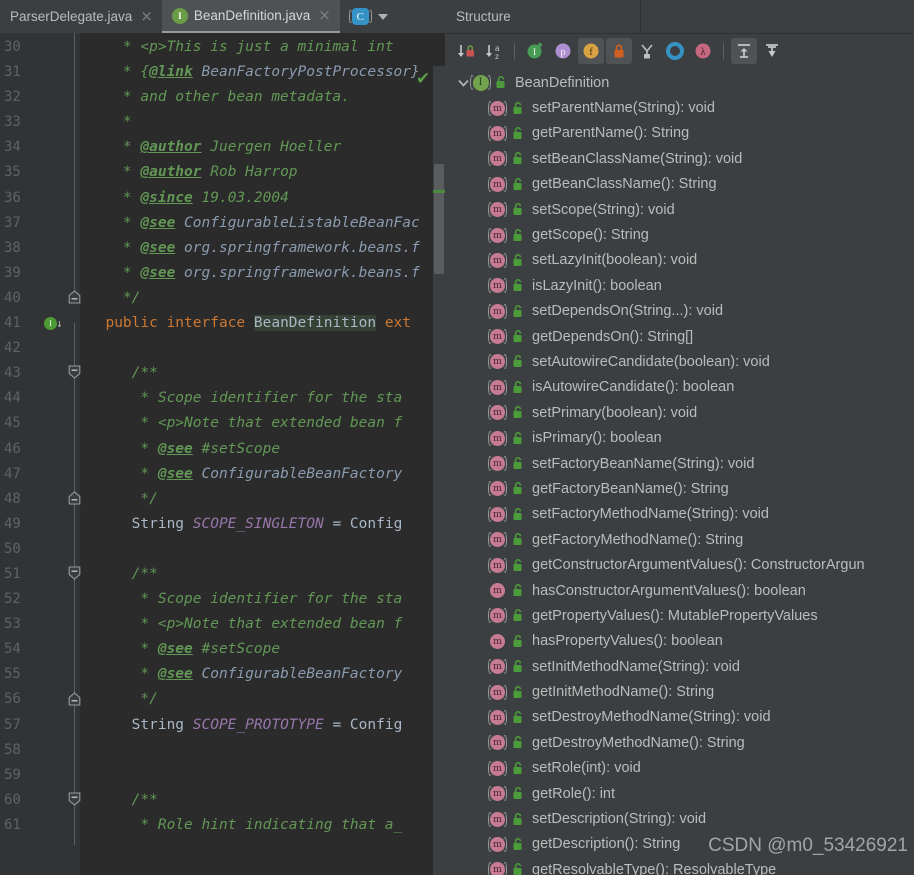 The image size is (914, 875). Describe the element at coordinates (619, 51) in the screenshot. I see `show-non-public-button` at that location.